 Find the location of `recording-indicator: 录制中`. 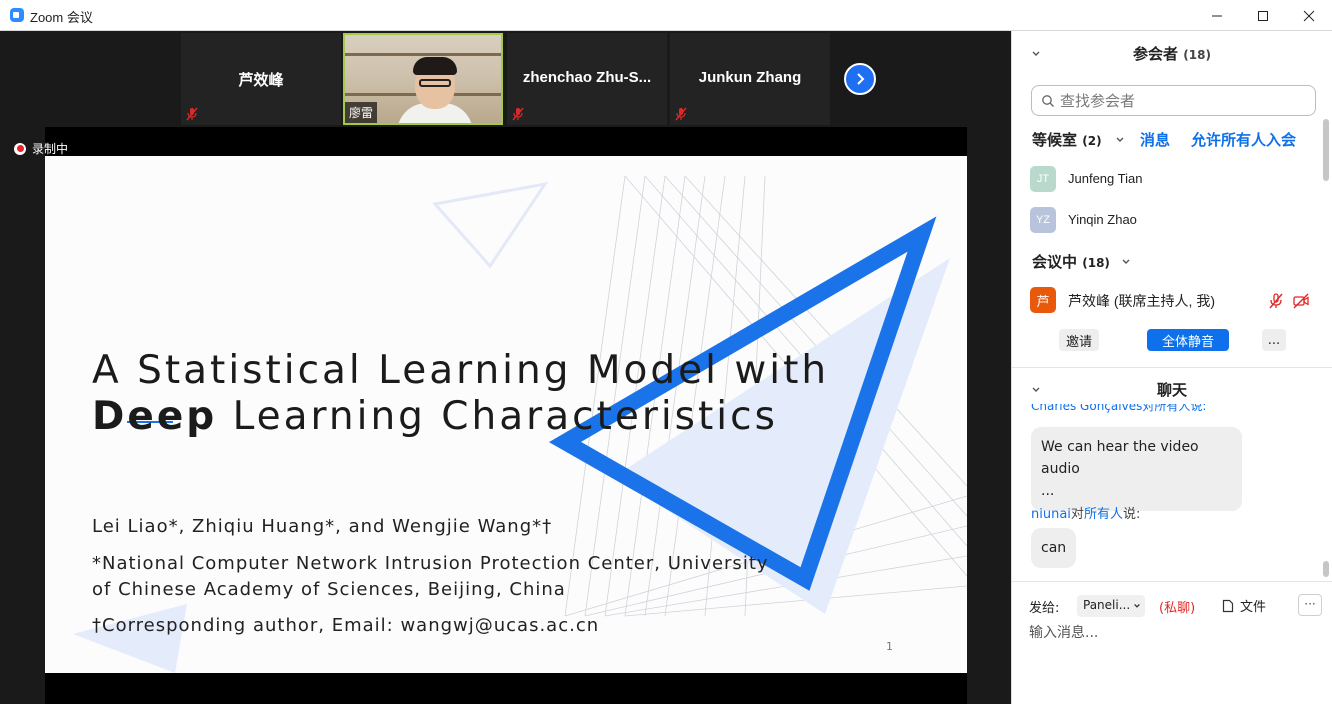

recording-indicator: 录制中 is located at coordinates (41, 148).